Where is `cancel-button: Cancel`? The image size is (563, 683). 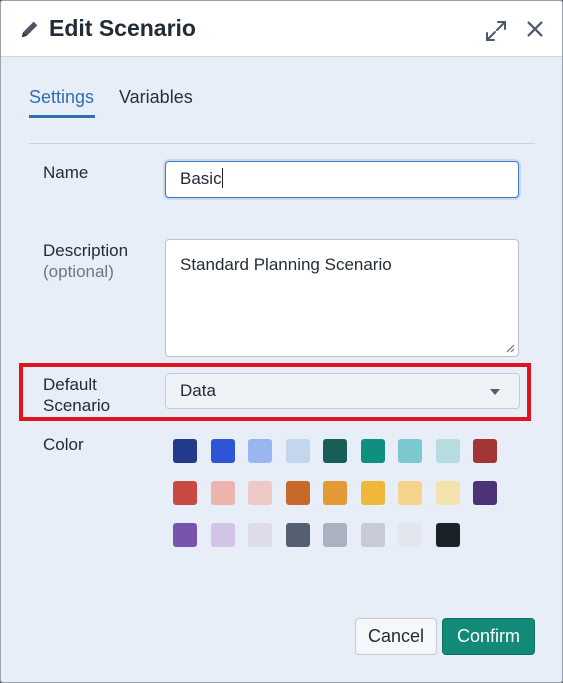
cancel-button: Cancel is located at coordinates (396, 636).